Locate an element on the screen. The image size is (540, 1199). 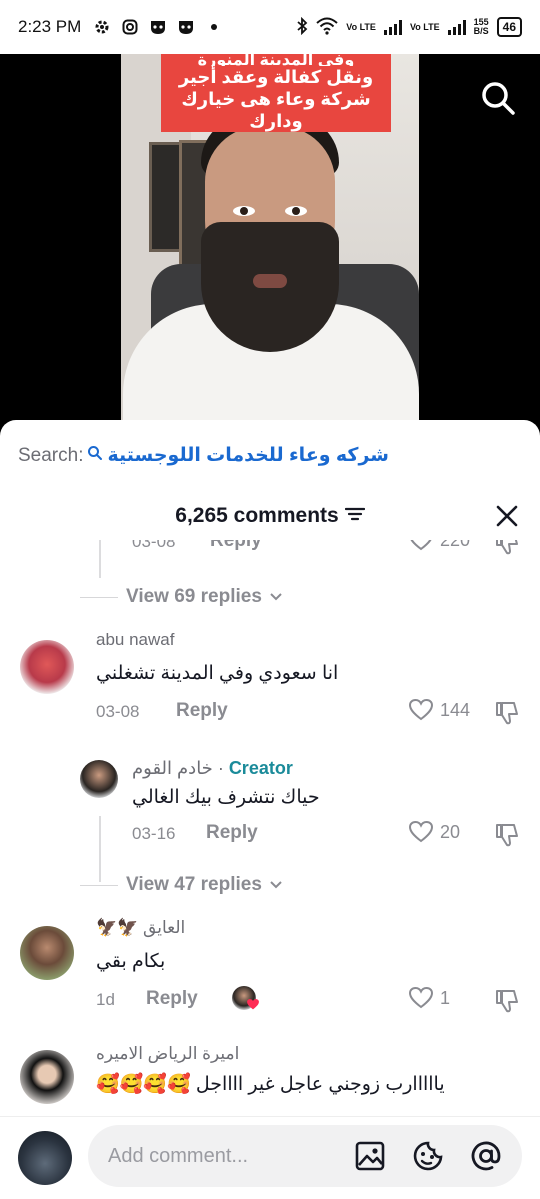
view-replies-label-1: View 69 replies is located at coordinates (194, 596).